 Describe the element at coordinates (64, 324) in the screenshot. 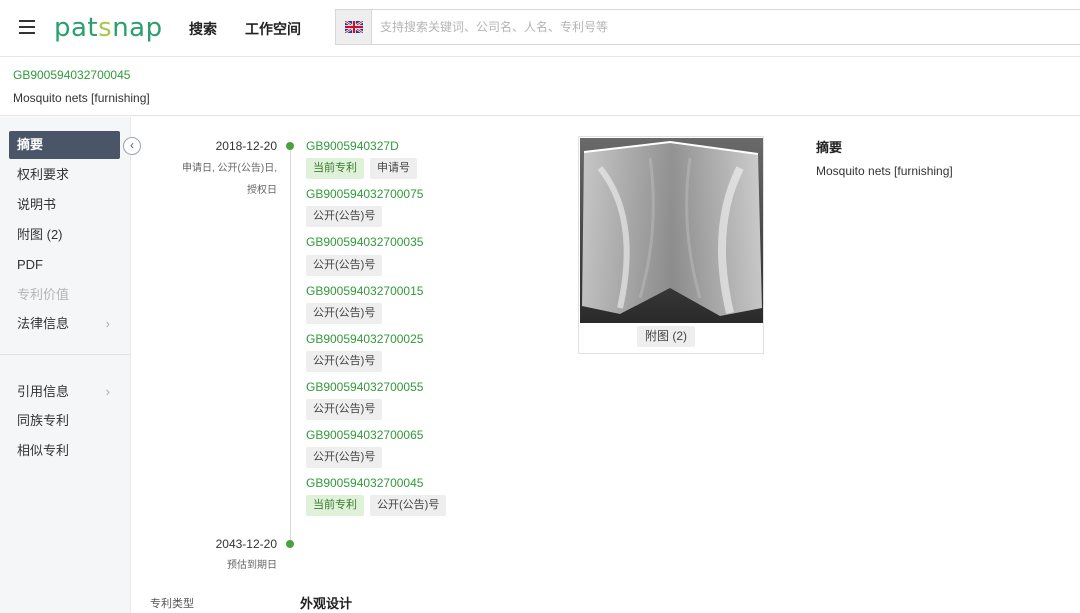

I see `sidebar-item-legal-info: 法律信息 ›` at that location.